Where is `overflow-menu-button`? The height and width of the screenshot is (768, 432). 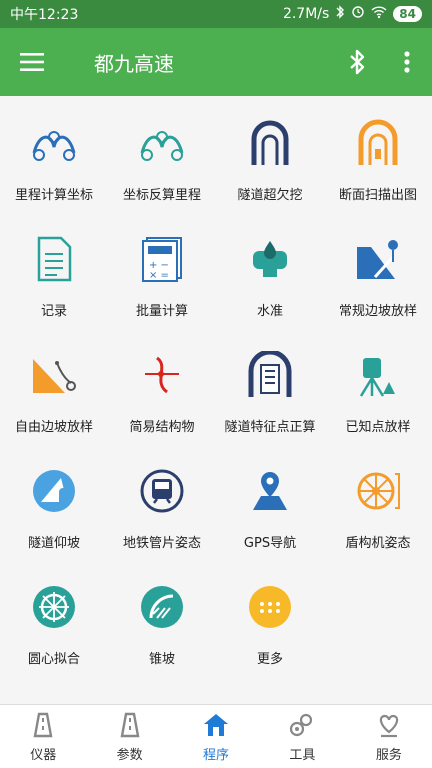
overflow-menu-button is located at coordinates (407, 62).